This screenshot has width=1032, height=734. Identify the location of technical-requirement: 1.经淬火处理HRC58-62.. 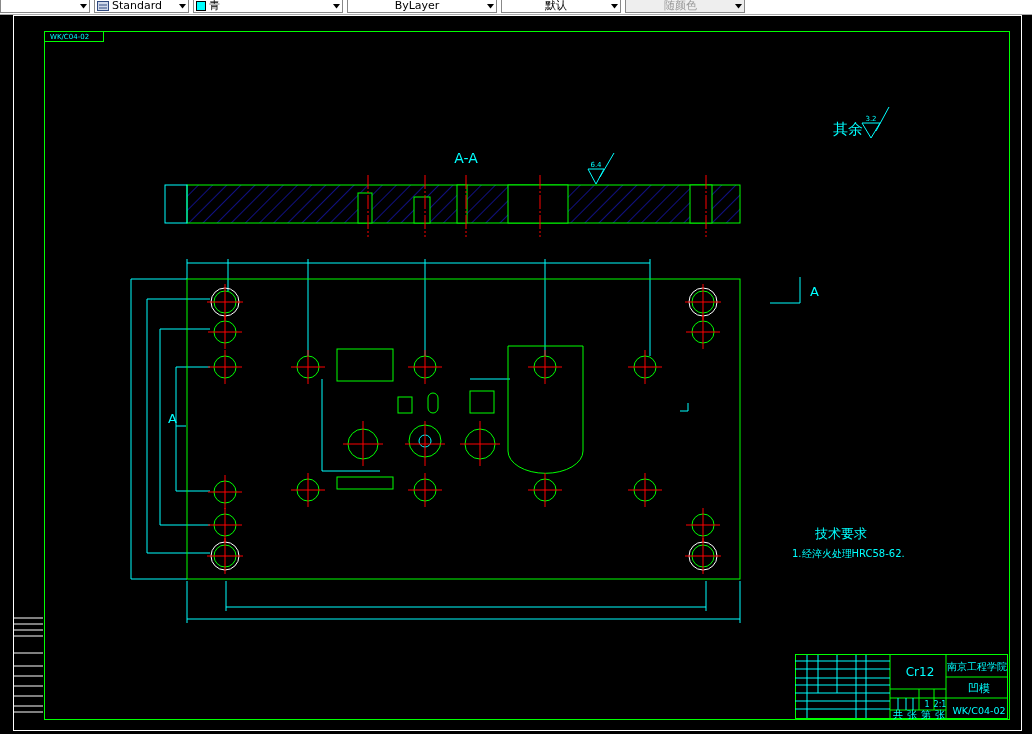
(848, 553).